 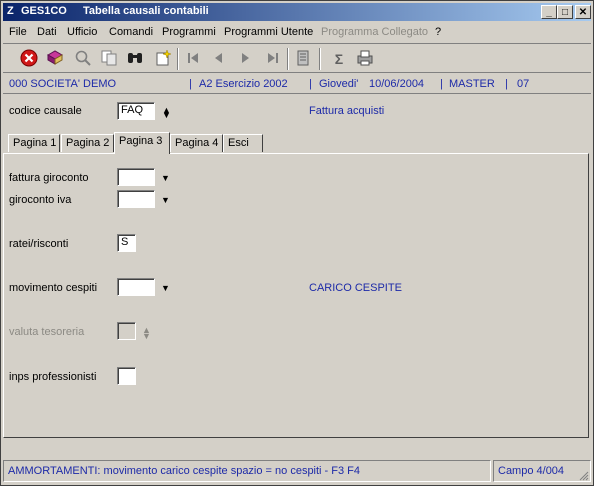 What do you see at coordinates (126, 376) in the screenshot?
I see `inps-professionisti-input` at bounding box center [126, 376].